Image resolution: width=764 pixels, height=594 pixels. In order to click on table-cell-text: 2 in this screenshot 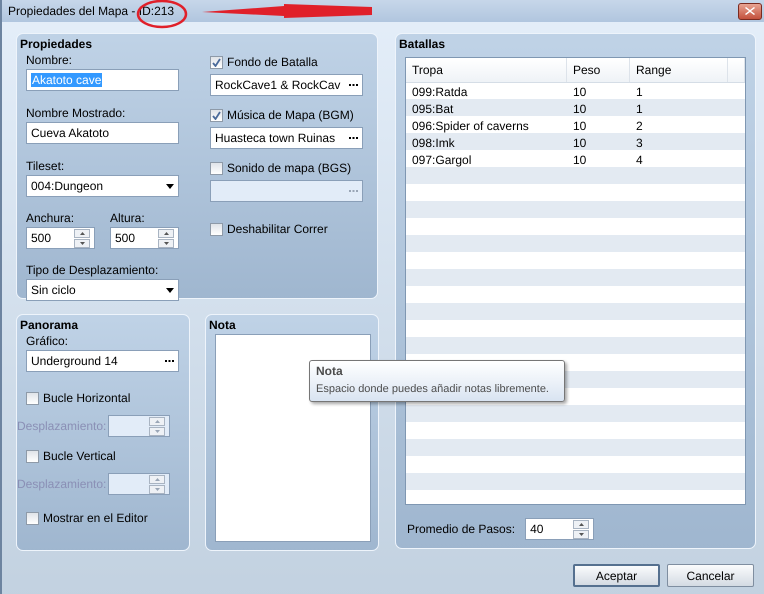, I will do `click(639, 126)`.